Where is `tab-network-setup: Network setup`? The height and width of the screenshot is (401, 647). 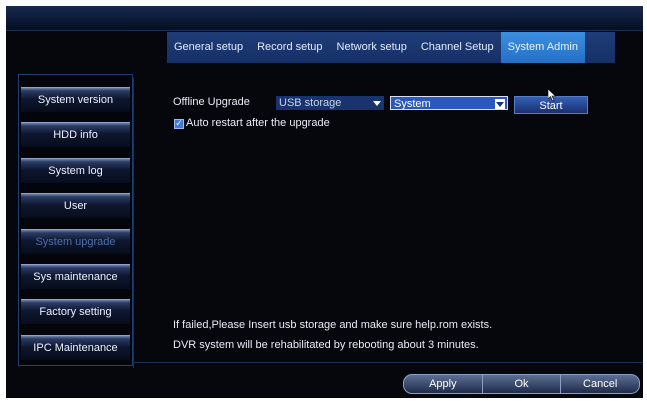
tab-network-setup: Network setup is located at coordinates (372, 47).